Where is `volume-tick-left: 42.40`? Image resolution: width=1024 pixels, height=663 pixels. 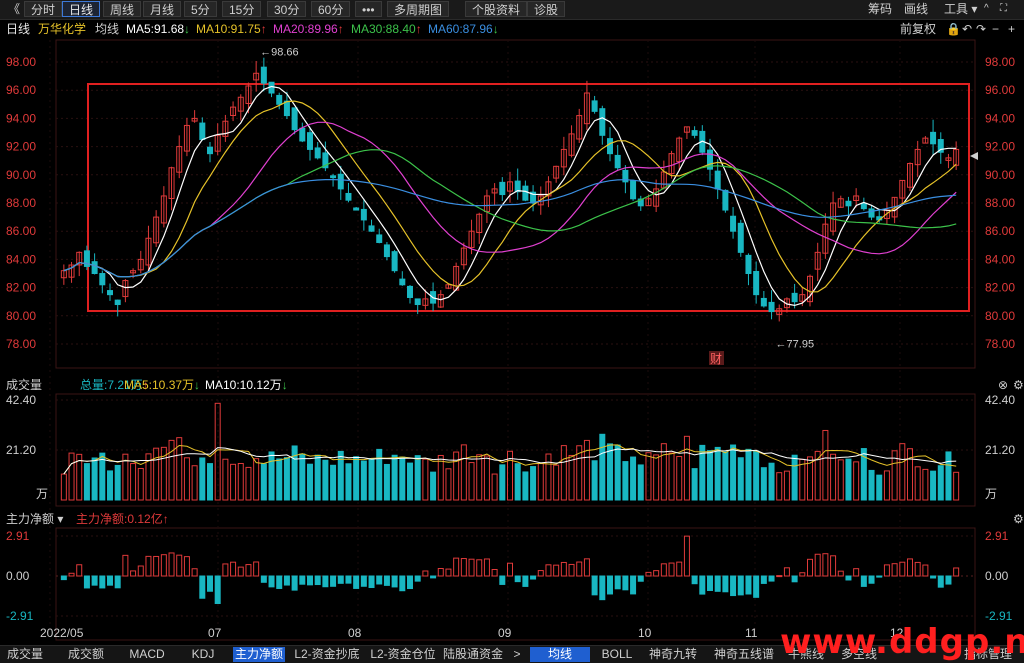
volume-tick-left: 42.40 is located at coordinates (21, 400).